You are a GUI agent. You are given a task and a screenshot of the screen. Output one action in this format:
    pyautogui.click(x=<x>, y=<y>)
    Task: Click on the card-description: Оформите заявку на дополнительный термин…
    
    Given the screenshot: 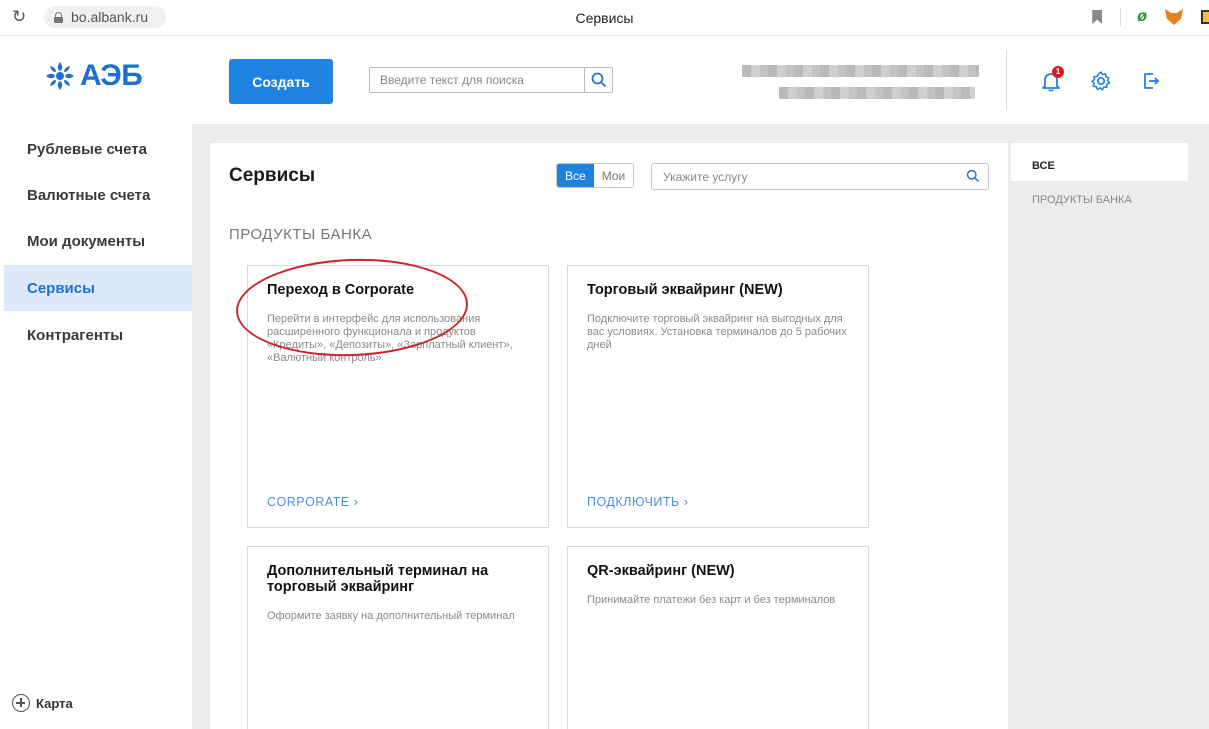 What is the action you would take?
    pyautogui.click(x=391, y=616)
    